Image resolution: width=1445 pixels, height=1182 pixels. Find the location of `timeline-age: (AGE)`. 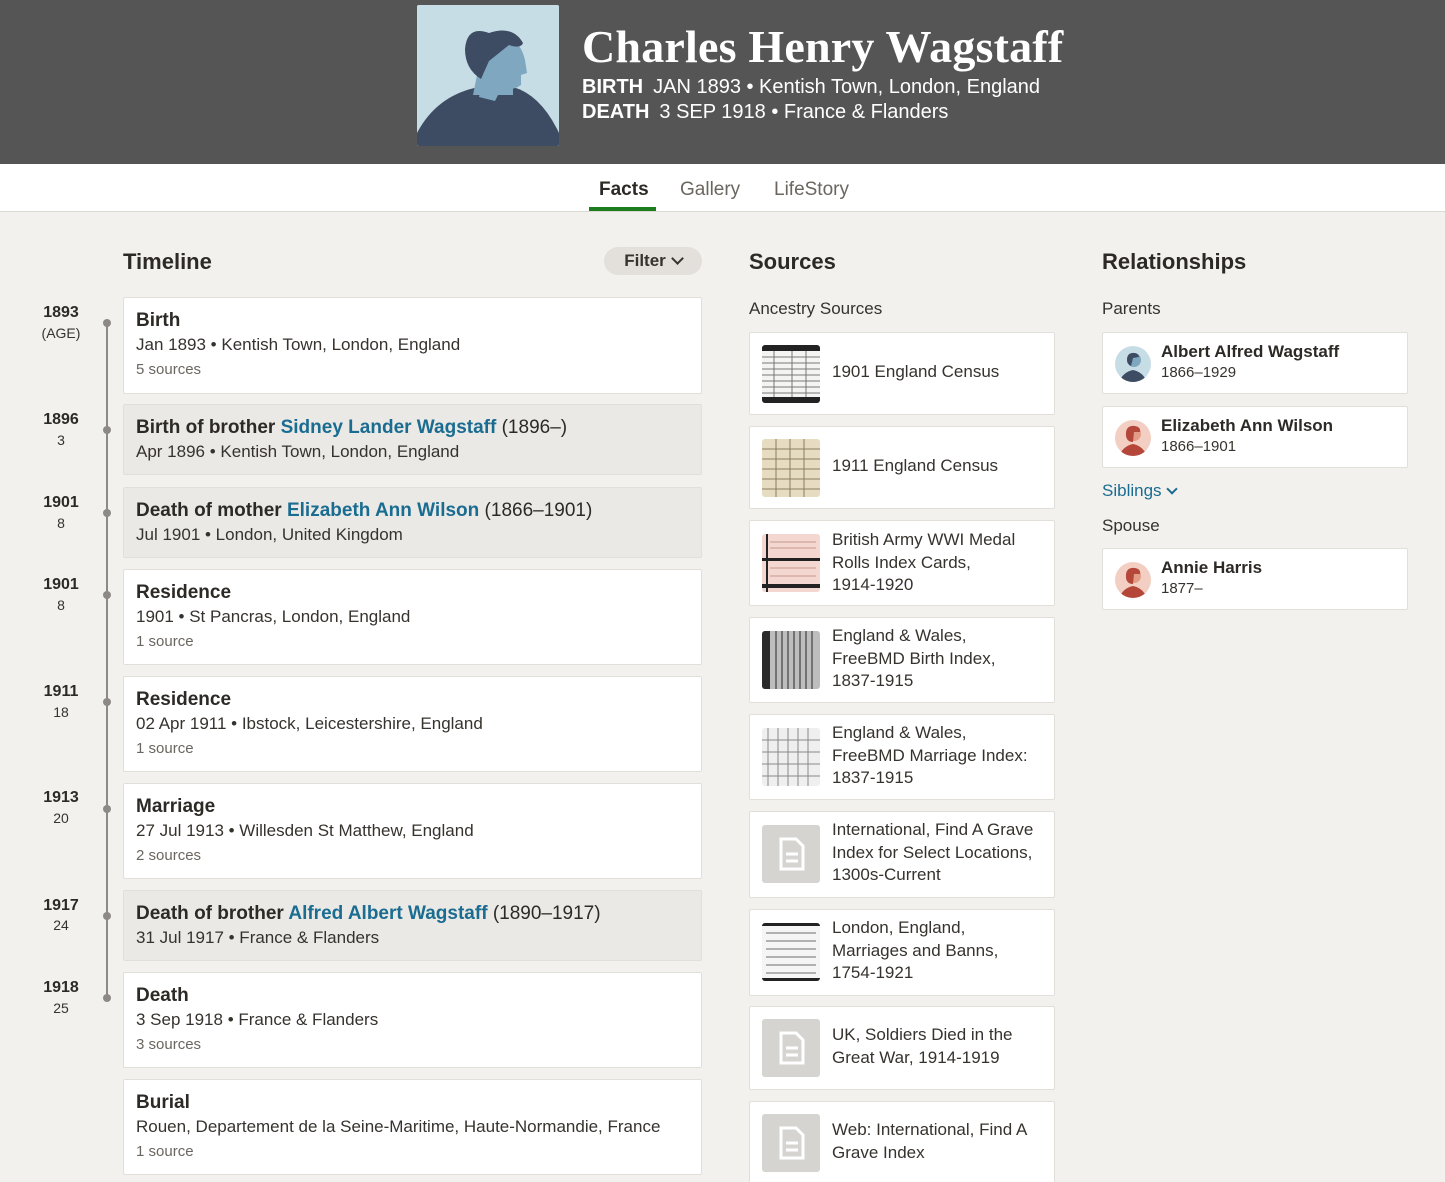

timeline-age: (AGE) is located at coordinates (61, 333).